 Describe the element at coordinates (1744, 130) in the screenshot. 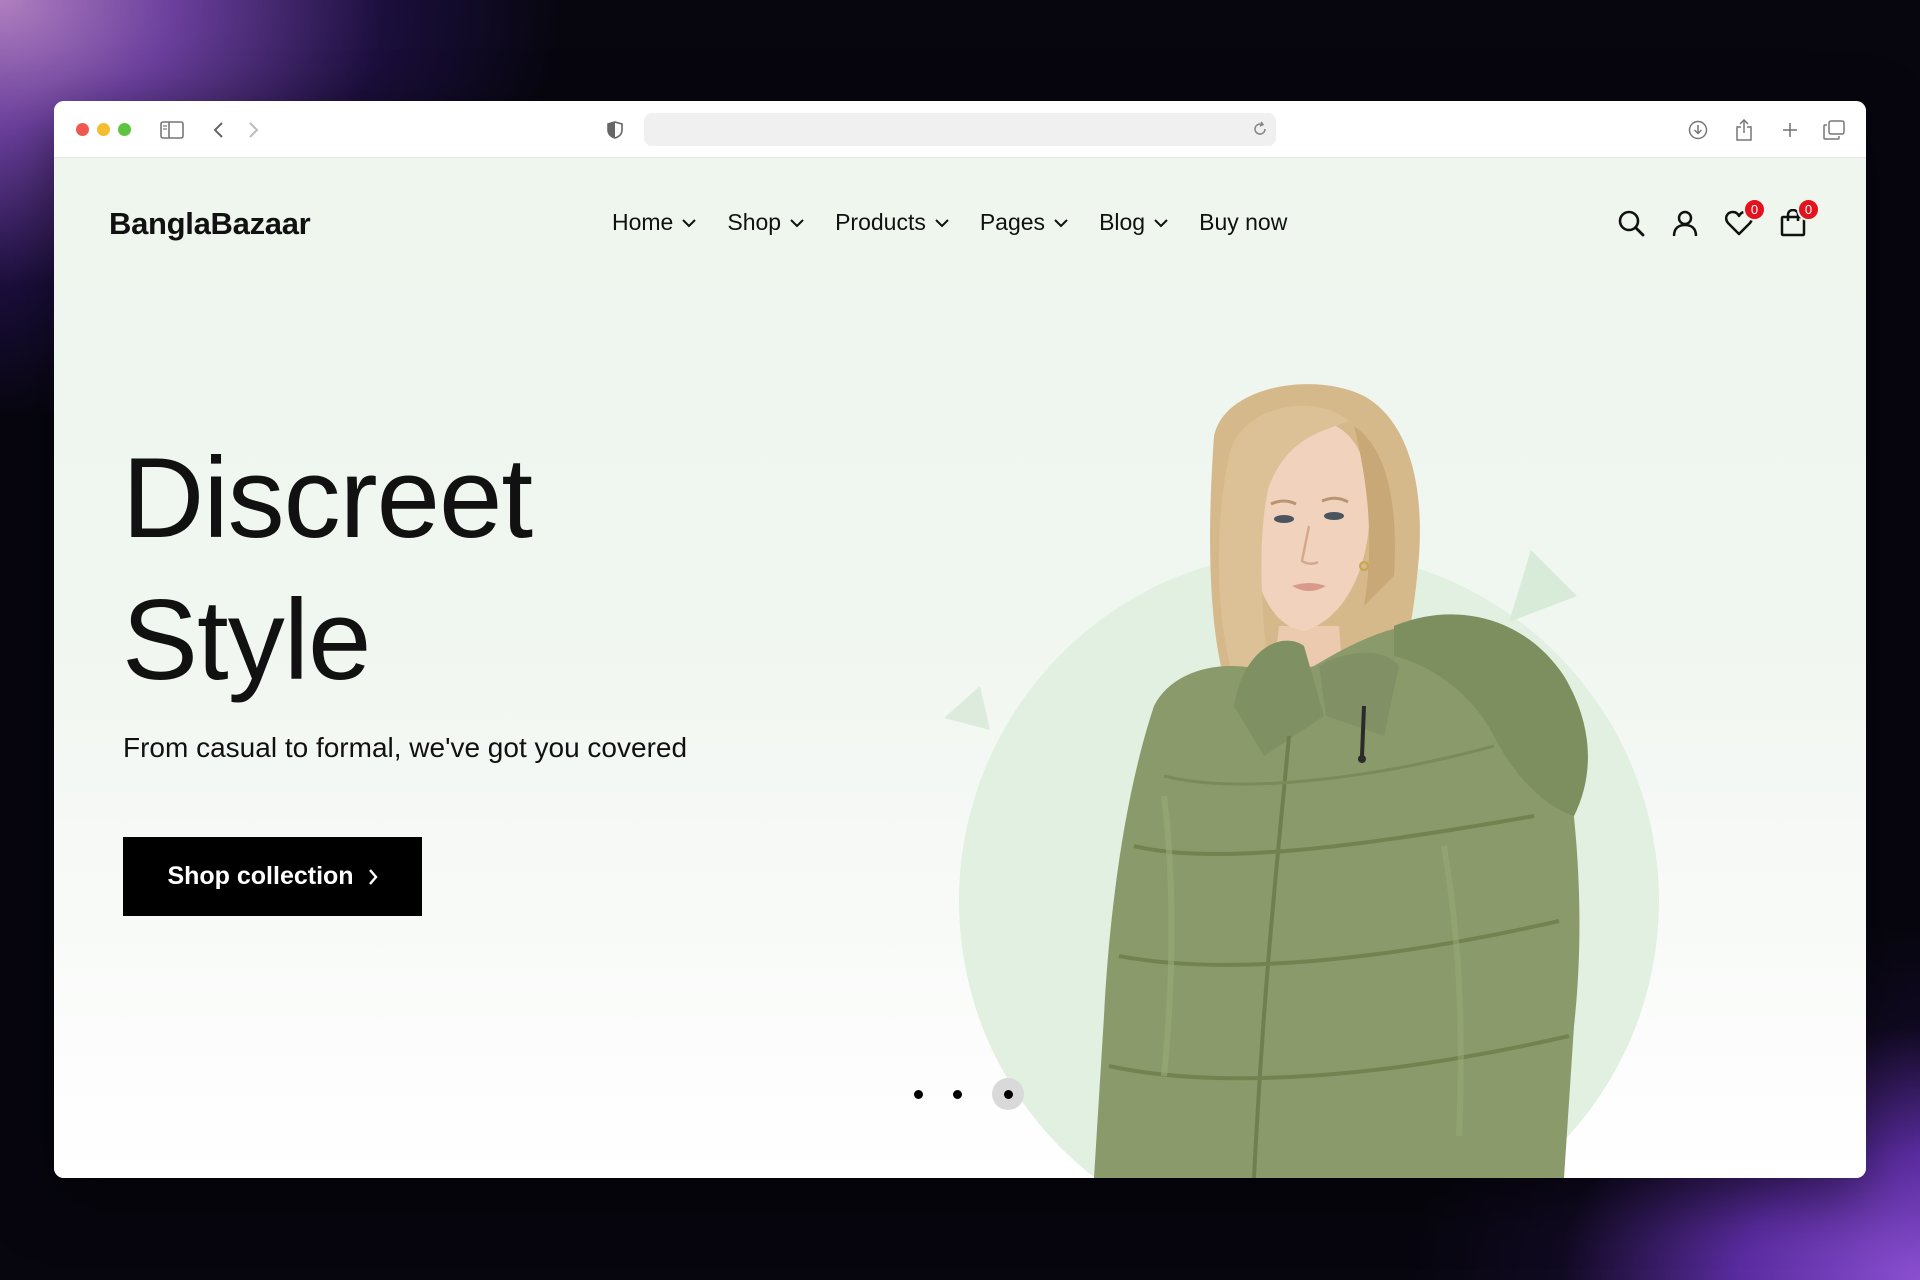

I see `share-icon` at that location.